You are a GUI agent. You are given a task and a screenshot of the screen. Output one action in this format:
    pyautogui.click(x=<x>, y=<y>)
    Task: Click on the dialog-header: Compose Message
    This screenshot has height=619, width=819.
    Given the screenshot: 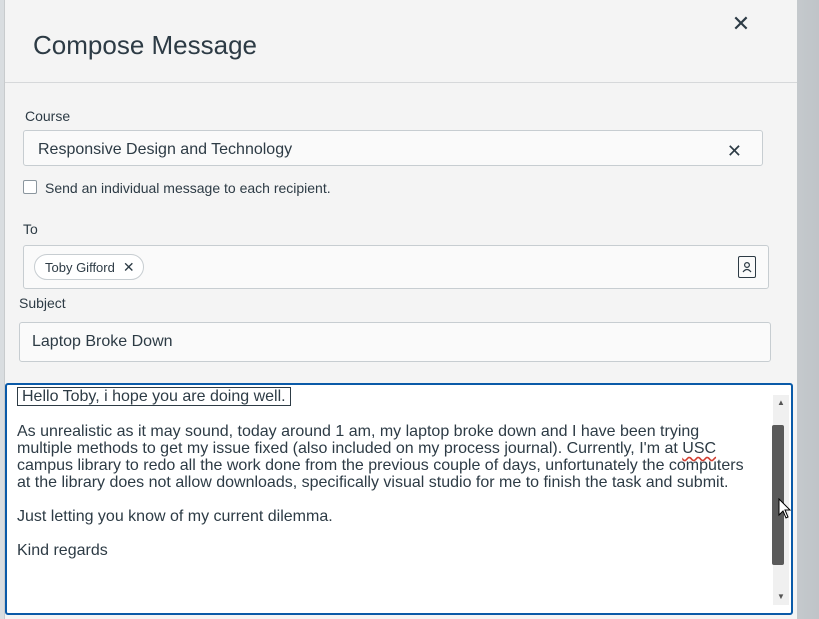 What is the action you would take?
    pyautogui.click(x=401, y=41)
    